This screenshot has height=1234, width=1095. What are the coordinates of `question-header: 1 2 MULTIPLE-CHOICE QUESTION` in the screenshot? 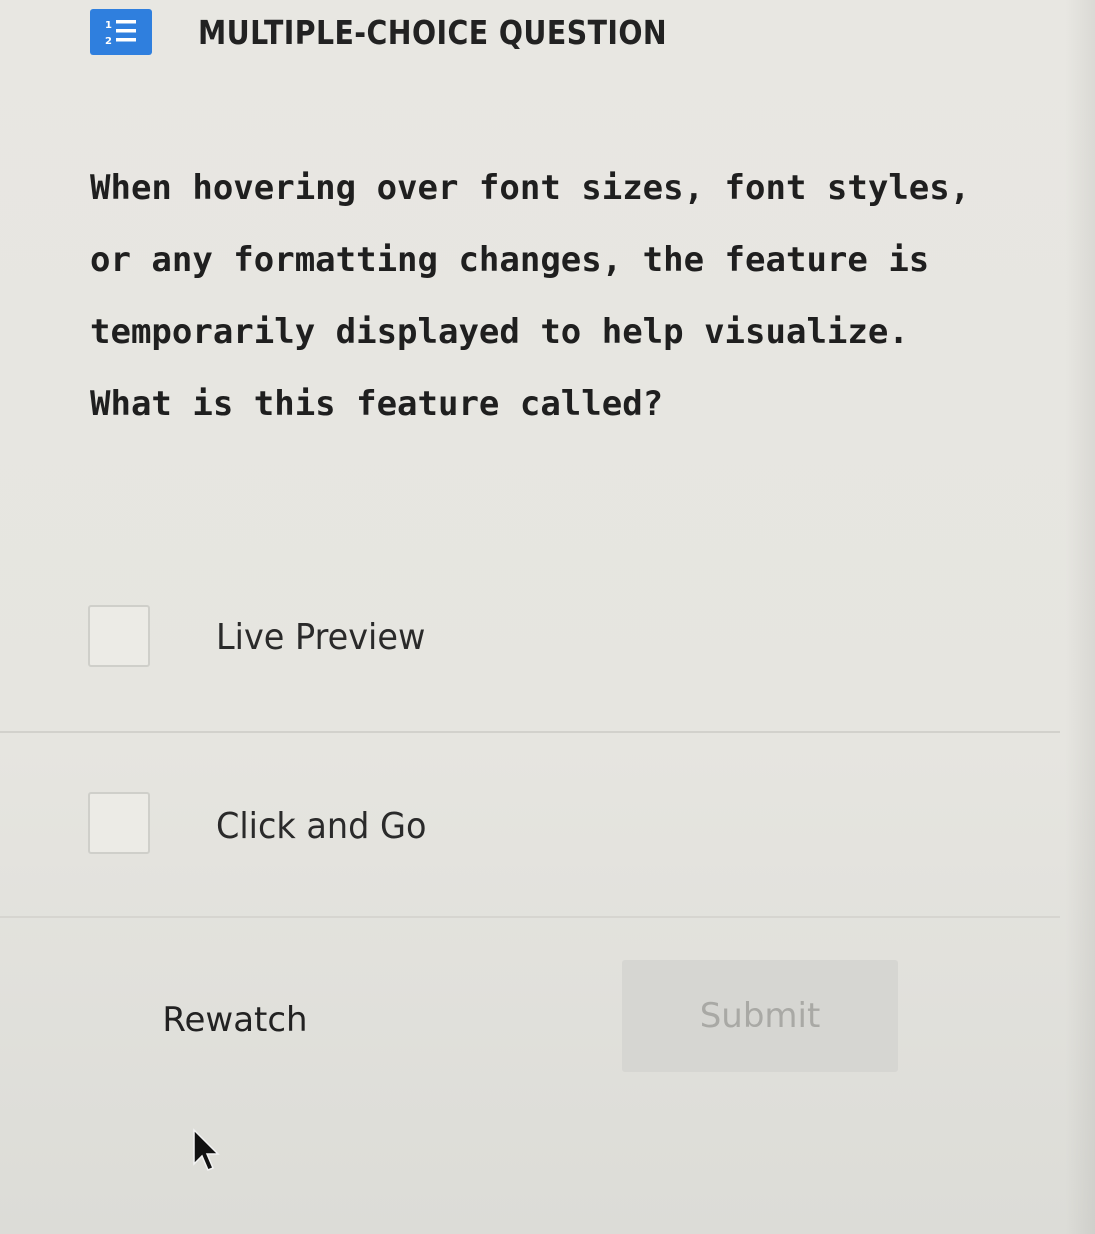 It's located at (416, 32).